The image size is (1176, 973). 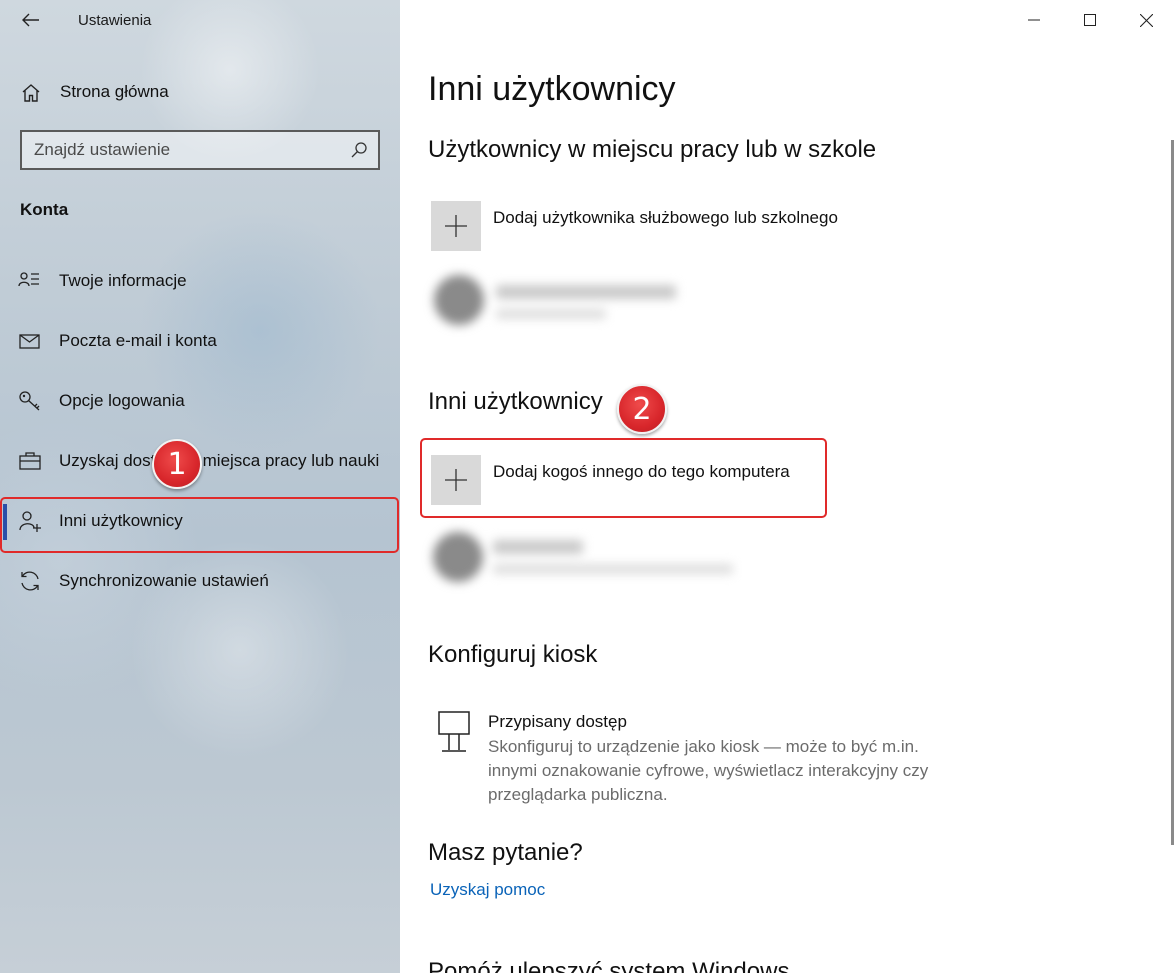 I want to click on sidebar-item-label: Synchronizowanie ustawień, so click(x=164, y=580).